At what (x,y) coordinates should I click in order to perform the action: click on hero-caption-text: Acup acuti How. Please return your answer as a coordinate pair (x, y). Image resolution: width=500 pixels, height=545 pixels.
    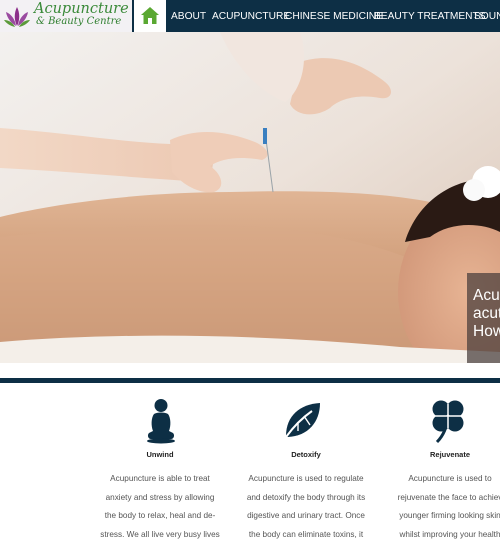
    Looking at the image, I should click on (486, 313).